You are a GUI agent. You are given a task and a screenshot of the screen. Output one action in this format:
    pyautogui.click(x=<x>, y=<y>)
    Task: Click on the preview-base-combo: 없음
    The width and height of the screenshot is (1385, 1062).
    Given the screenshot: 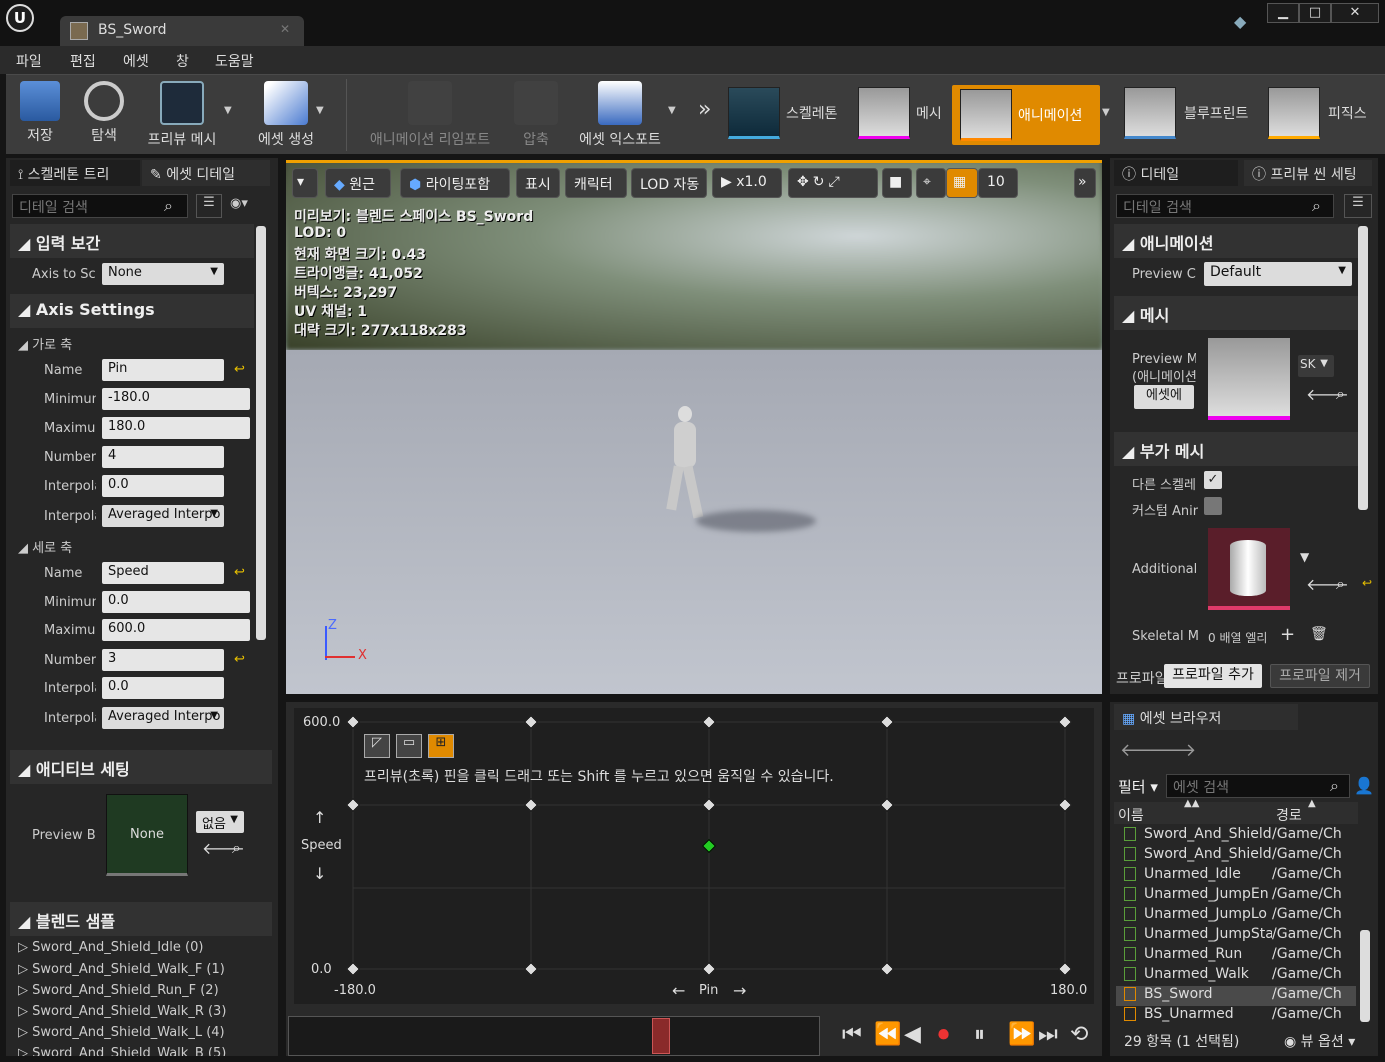 What is the action you would take?
    pyautogui.click(x=220, y=822)
    